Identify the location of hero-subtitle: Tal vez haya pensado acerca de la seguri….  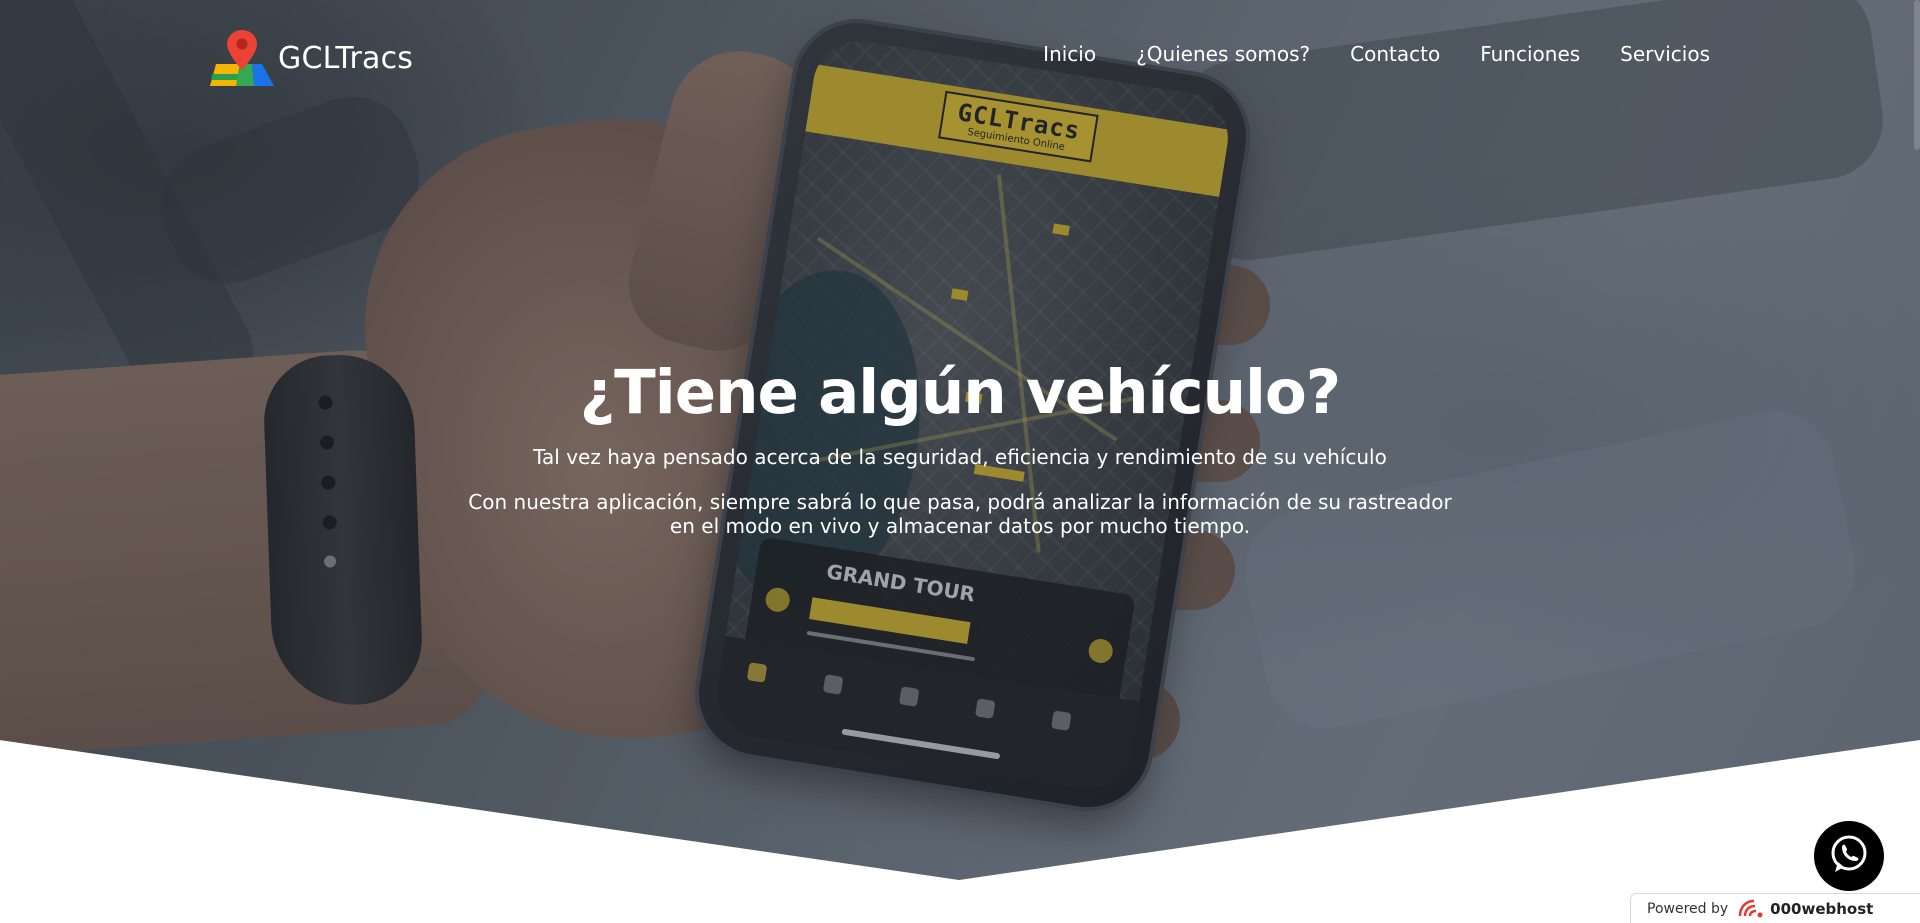
(960, 457).